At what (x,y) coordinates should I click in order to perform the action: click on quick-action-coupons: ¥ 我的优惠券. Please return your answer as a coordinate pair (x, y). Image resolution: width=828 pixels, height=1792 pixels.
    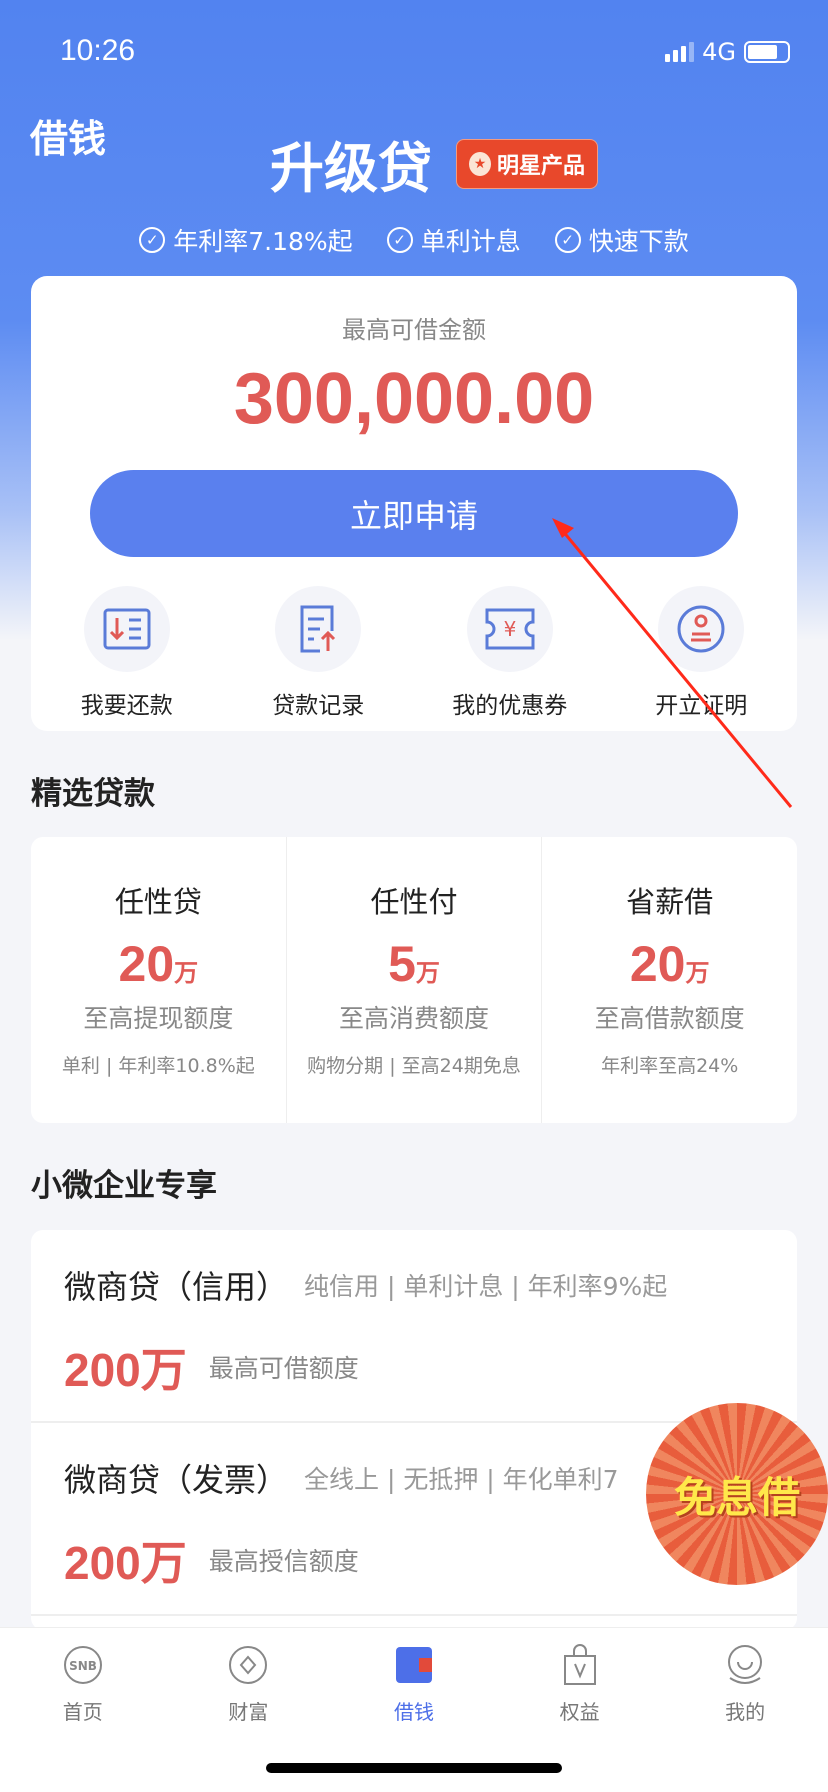
    Looking at the image, I should click on (510, 653).